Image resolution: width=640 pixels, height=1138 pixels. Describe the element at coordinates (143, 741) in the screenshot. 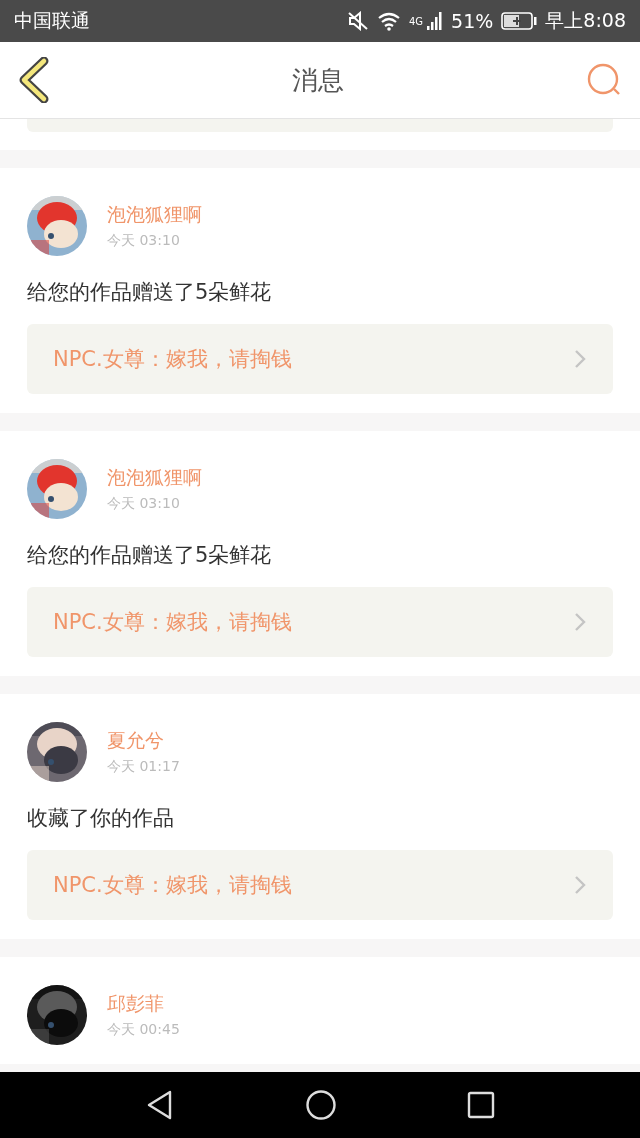

I see `user-name: 夏允兮` at that location.